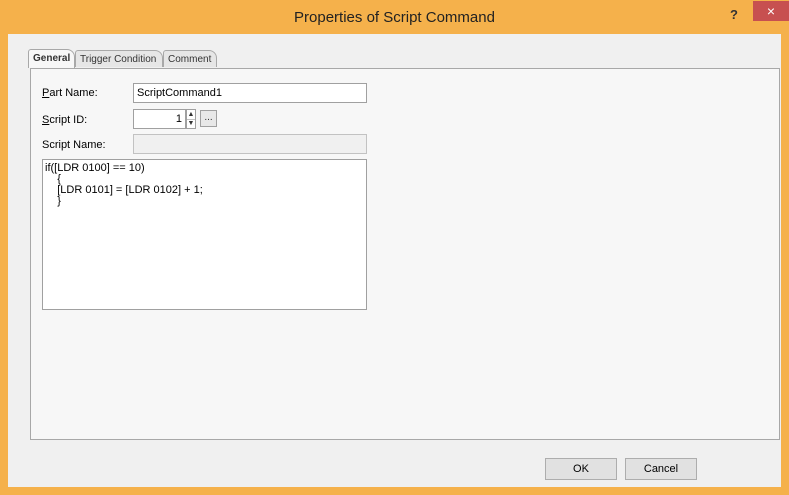 Image resolution: width=789 pixels, height=495 pixels. Describe the element at coordinates (250, 144) in the screenshot. I see `script-name-input` at that location.